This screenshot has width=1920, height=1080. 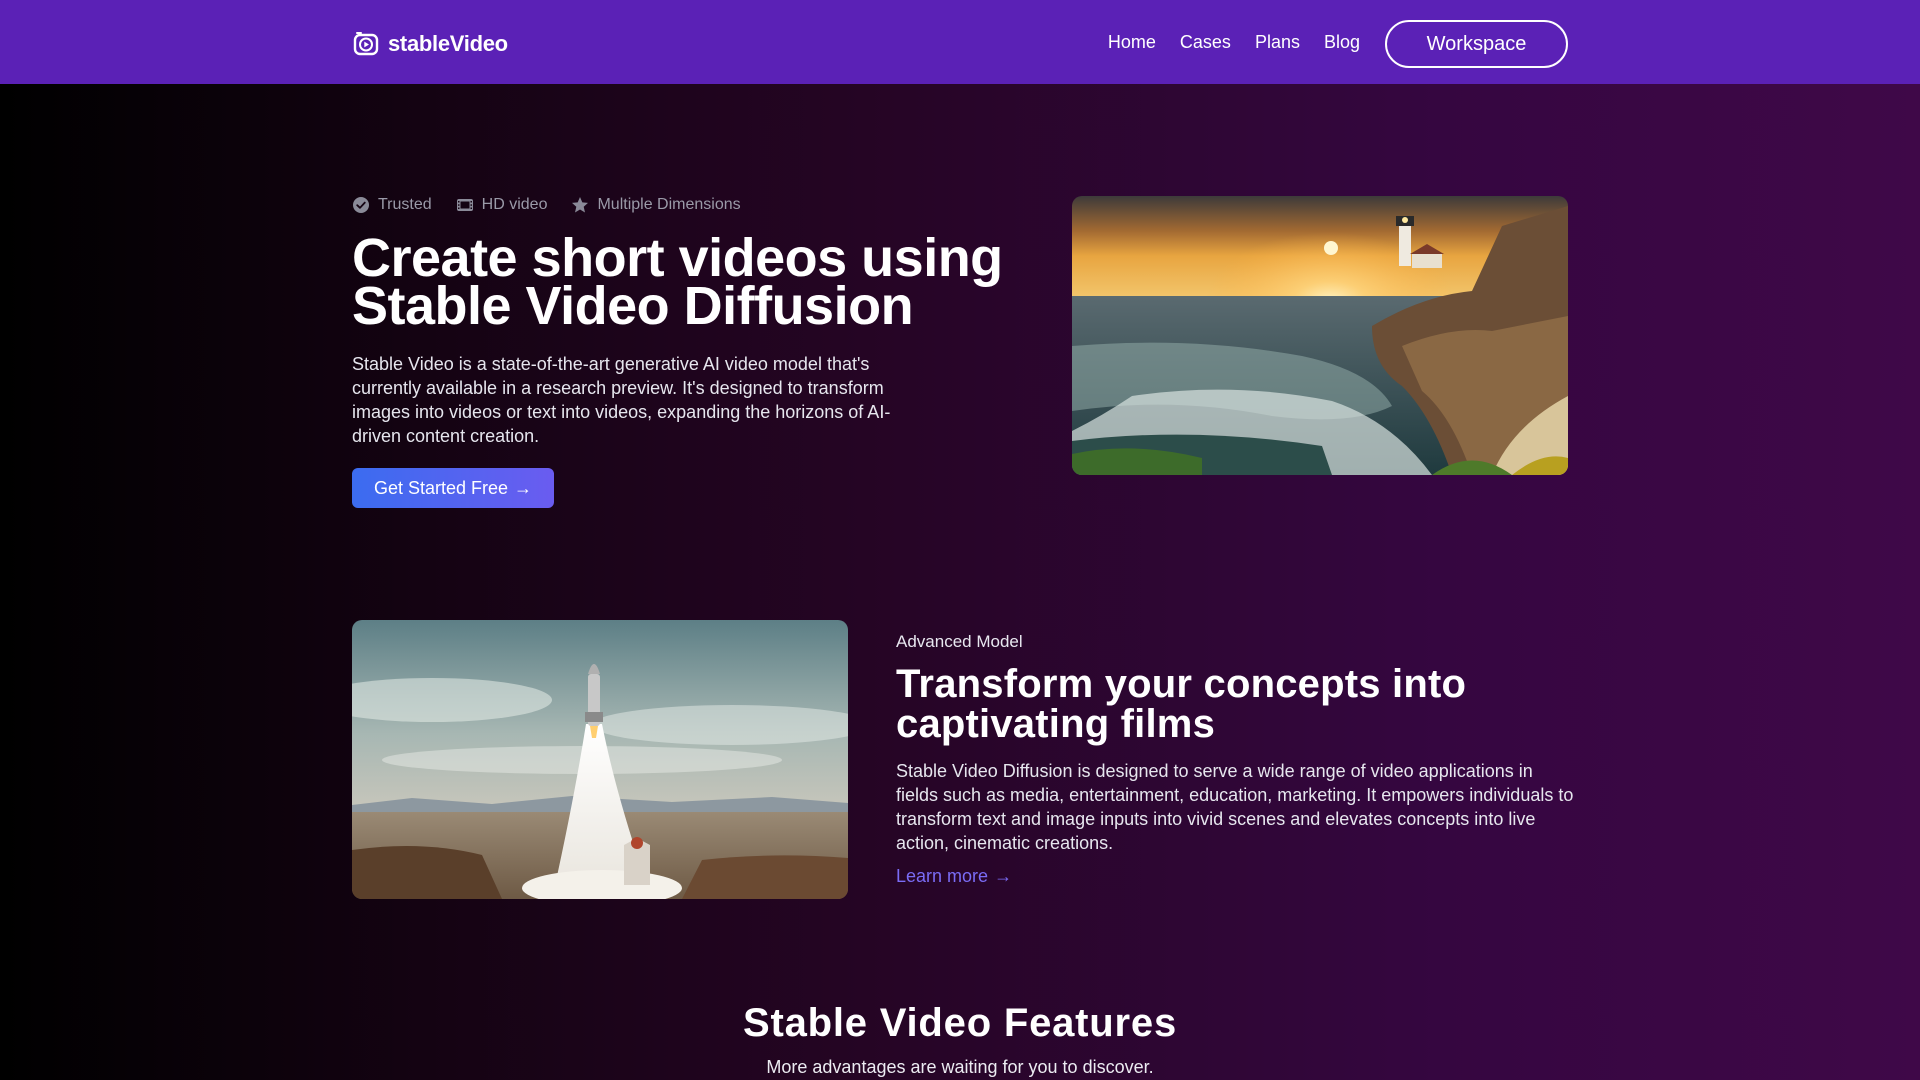 I want to click on brand-name: stableVideo, so click(x=448, y=43).